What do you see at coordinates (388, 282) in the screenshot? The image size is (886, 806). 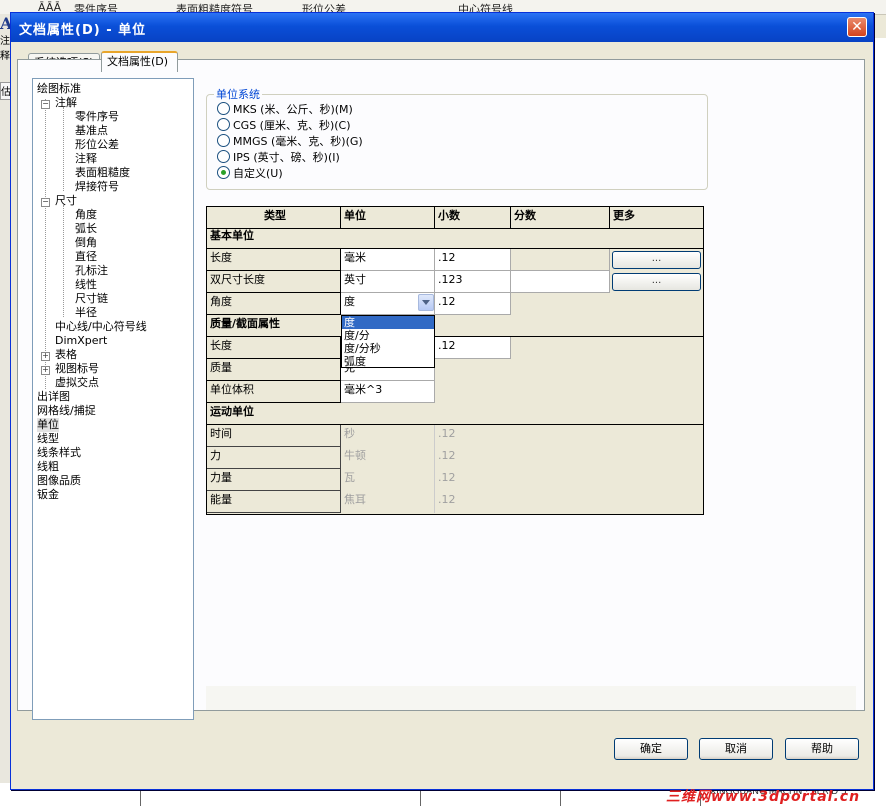 I see `dual-length-unit-cell: 英寸` at bounding box center [388, 282].